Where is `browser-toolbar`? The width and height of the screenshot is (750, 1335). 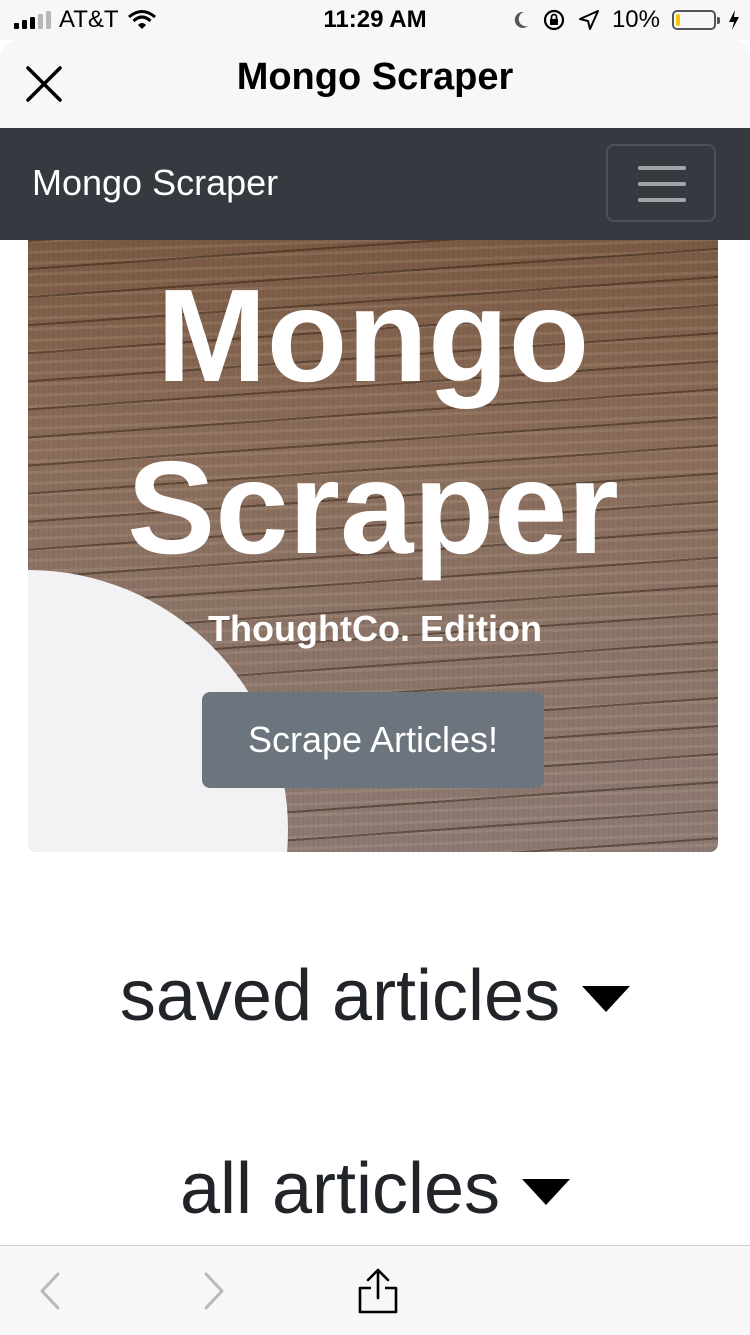 browser-toolbar is located at coordinates (375, 1290).